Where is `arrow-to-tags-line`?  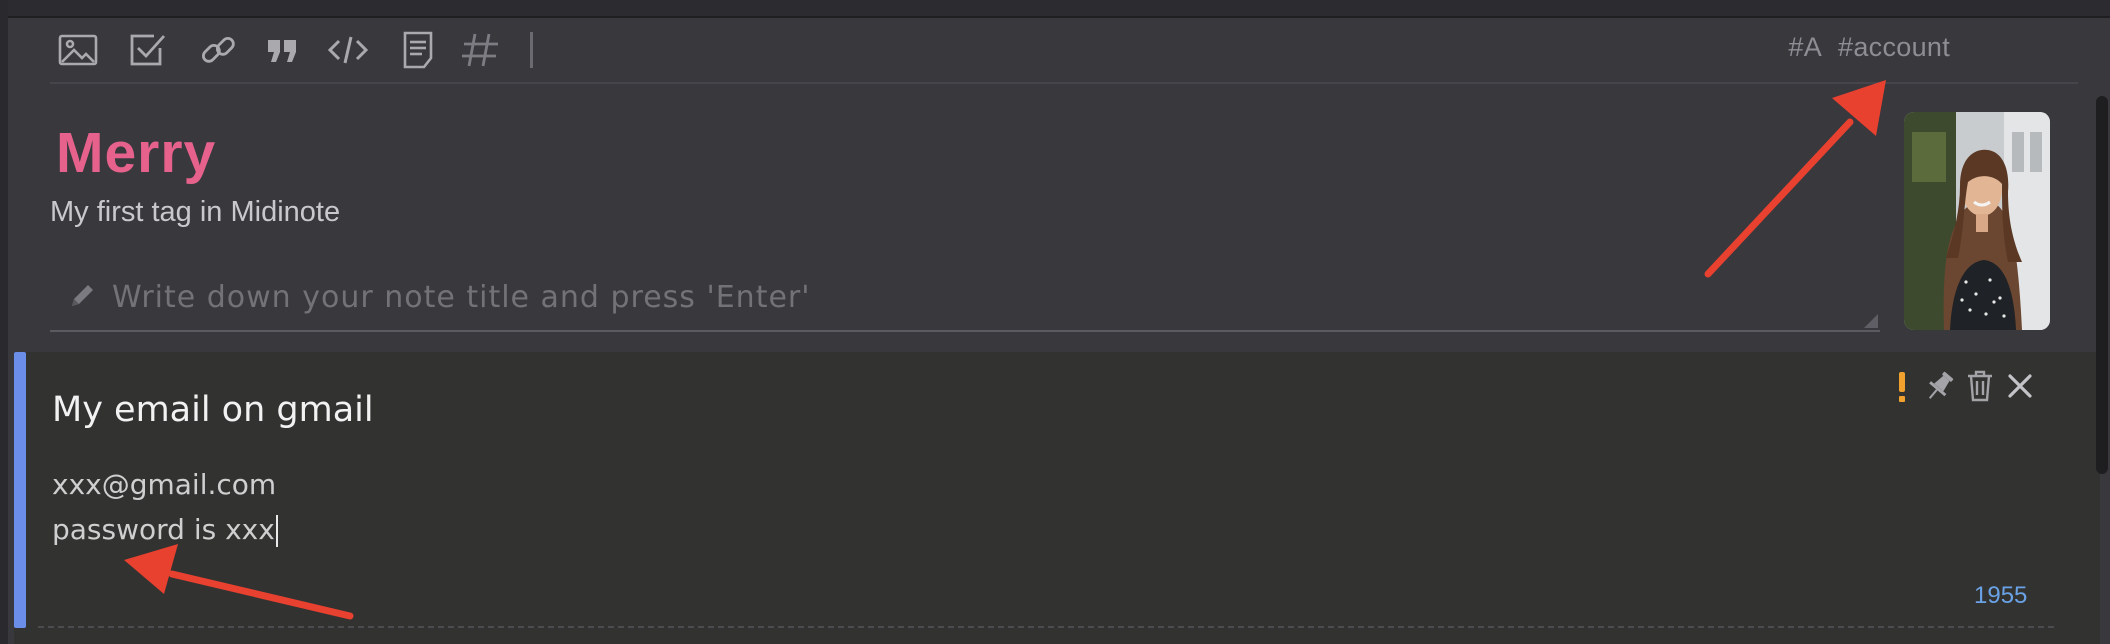
arrow-to-tags-line is located at coordinates (1779, 198).